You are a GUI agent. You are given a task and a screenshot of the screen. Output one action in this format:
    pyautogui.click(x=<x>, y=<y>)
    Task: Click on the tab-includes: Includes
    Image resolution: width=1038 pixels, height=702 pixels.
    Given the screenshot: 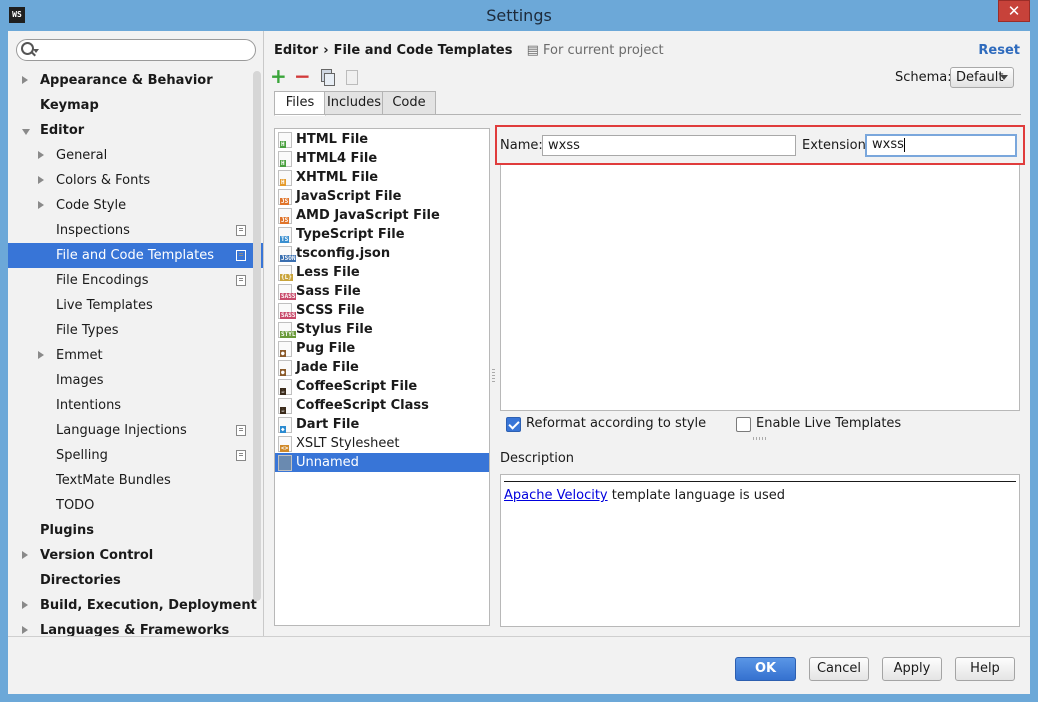 What is the action you would take?
    pyautogui.click(x=354, y=103)
    